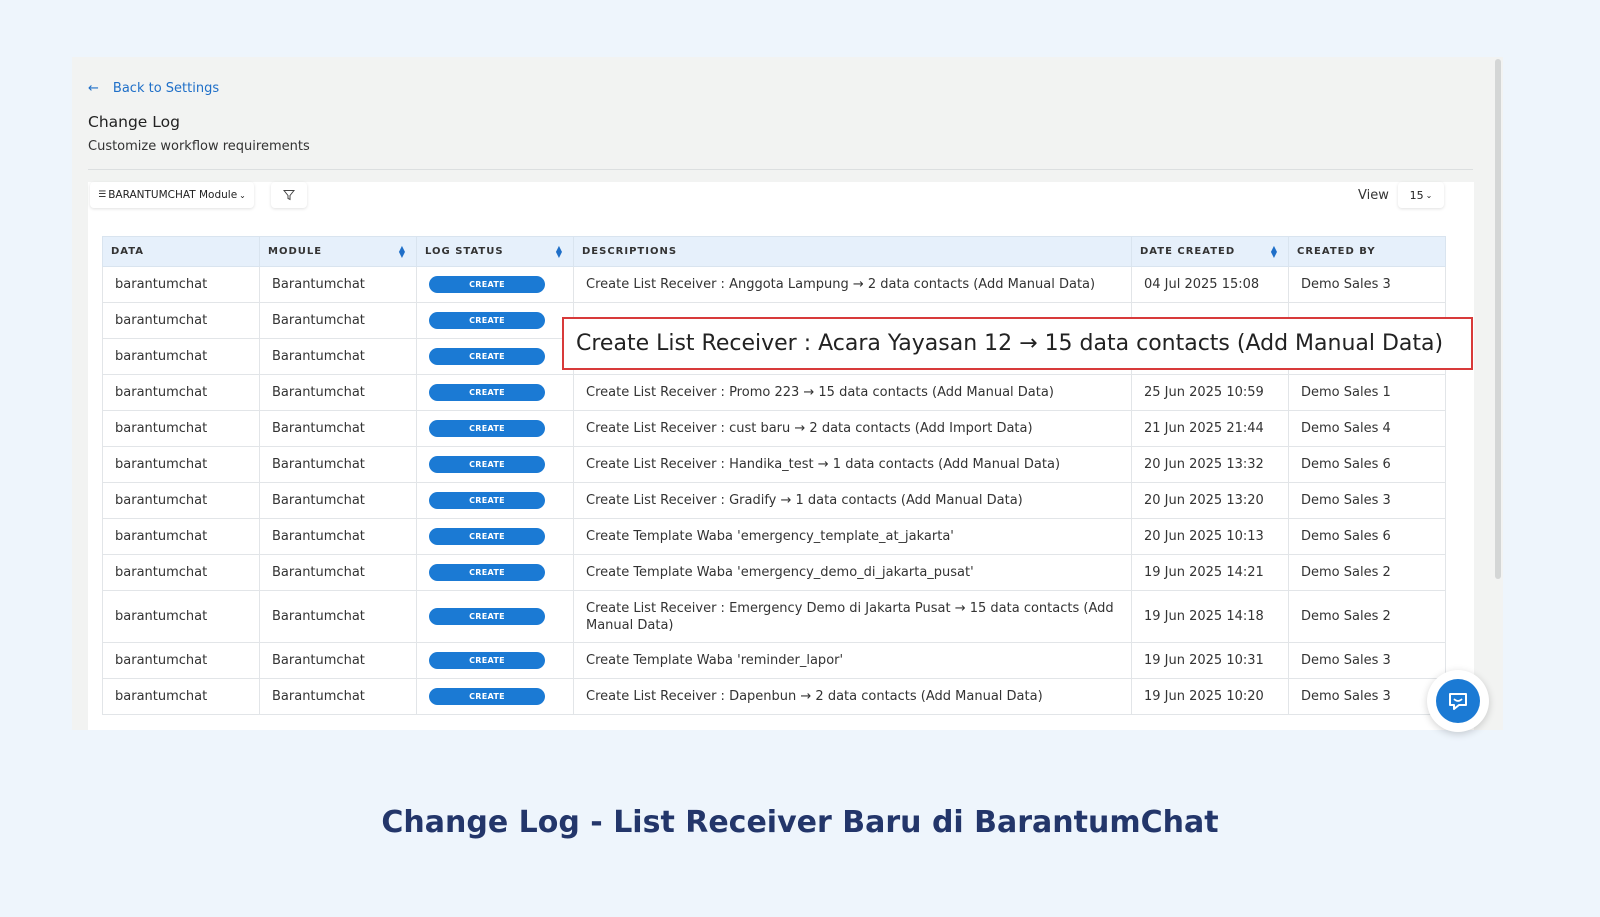 This screenshot has height=917, width=1600. What do you see at coordinates (1367, 428) in the screenshot?
I see `cell-created-by: Demo Sales 4` at bounding box center [1367, 428].